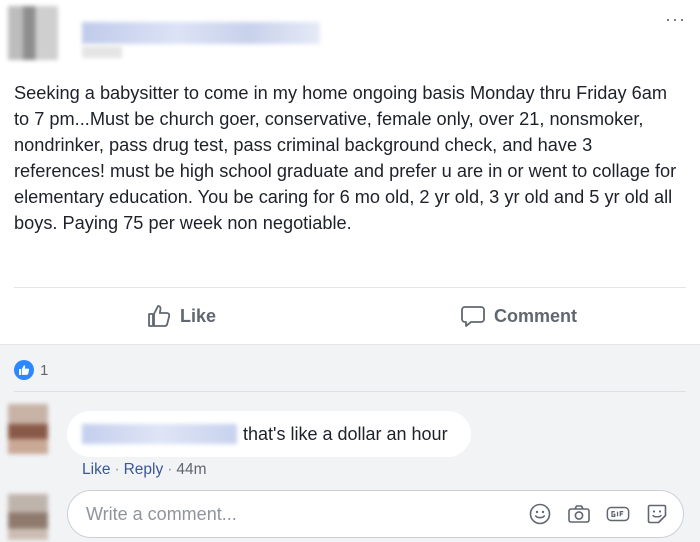 The image size is (700, 542). What do you see at coordinates (24, 370) in the screenshot?
I see `reaction-like-icon` at bounding box center [24, 370].